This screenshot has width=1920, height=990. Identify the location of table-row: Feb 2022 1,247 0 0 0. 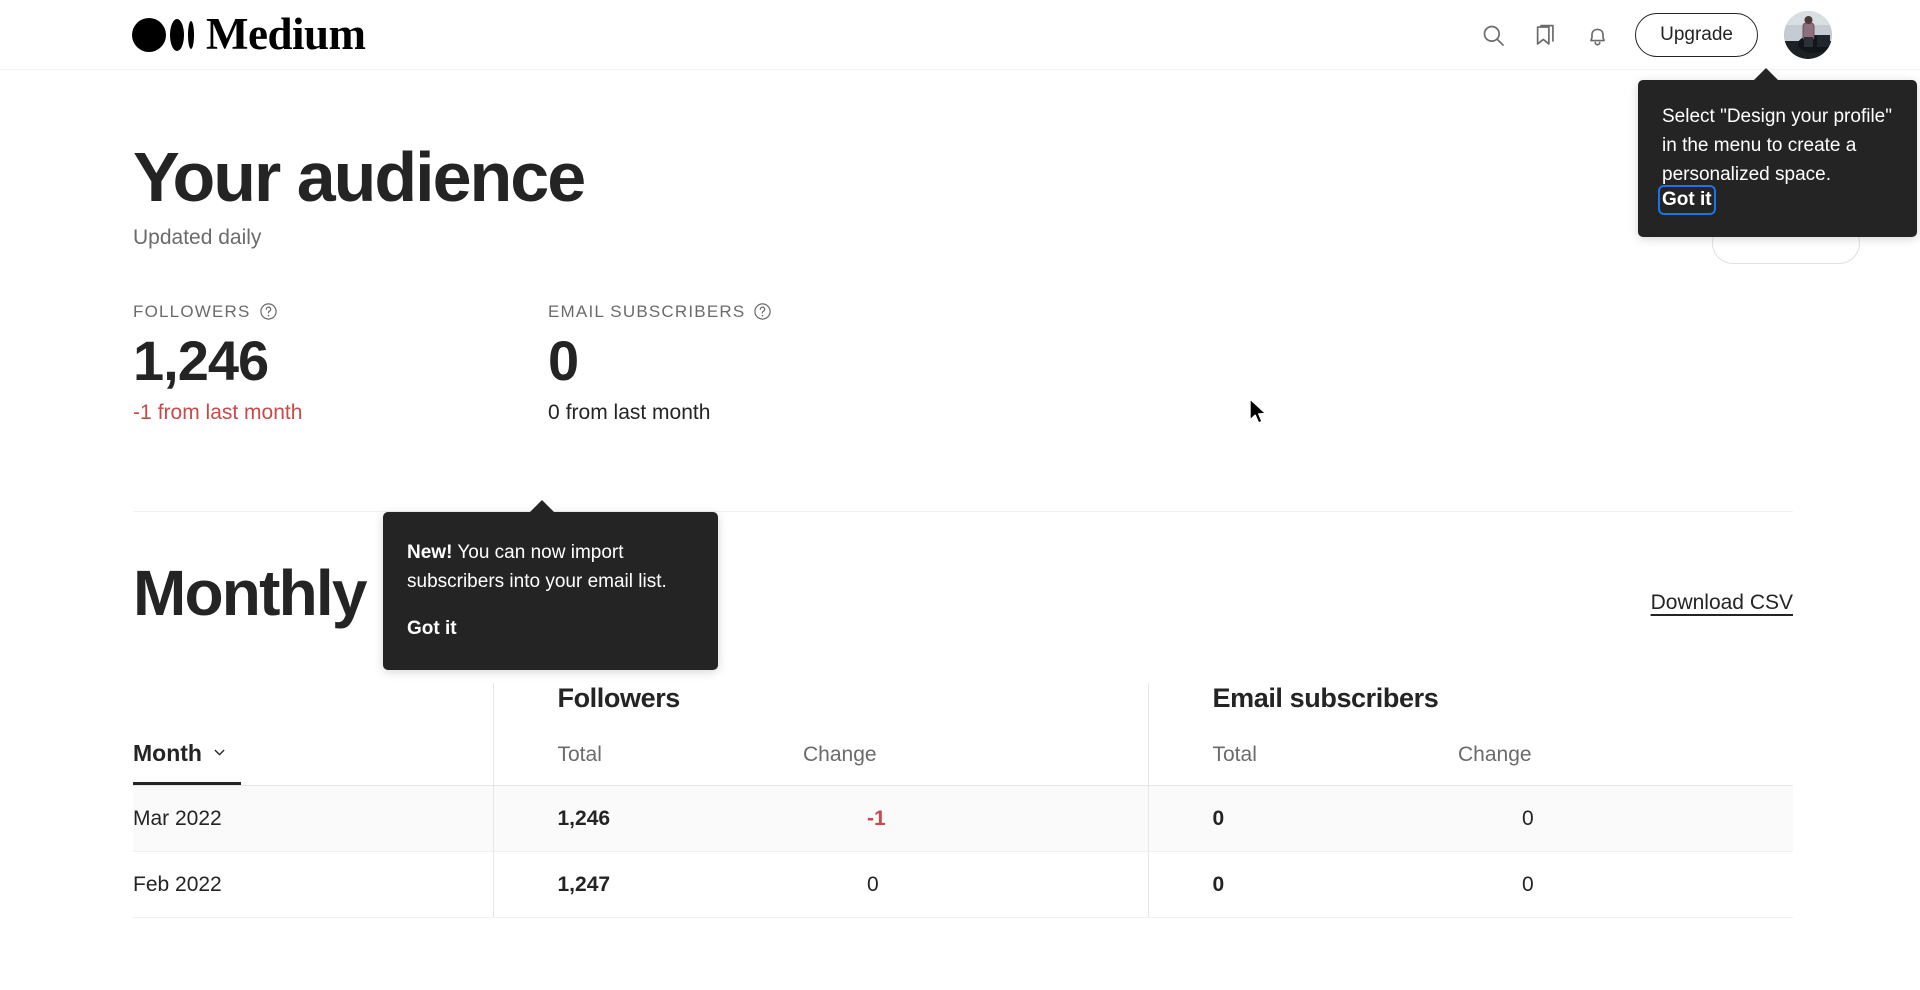
(963, 885).